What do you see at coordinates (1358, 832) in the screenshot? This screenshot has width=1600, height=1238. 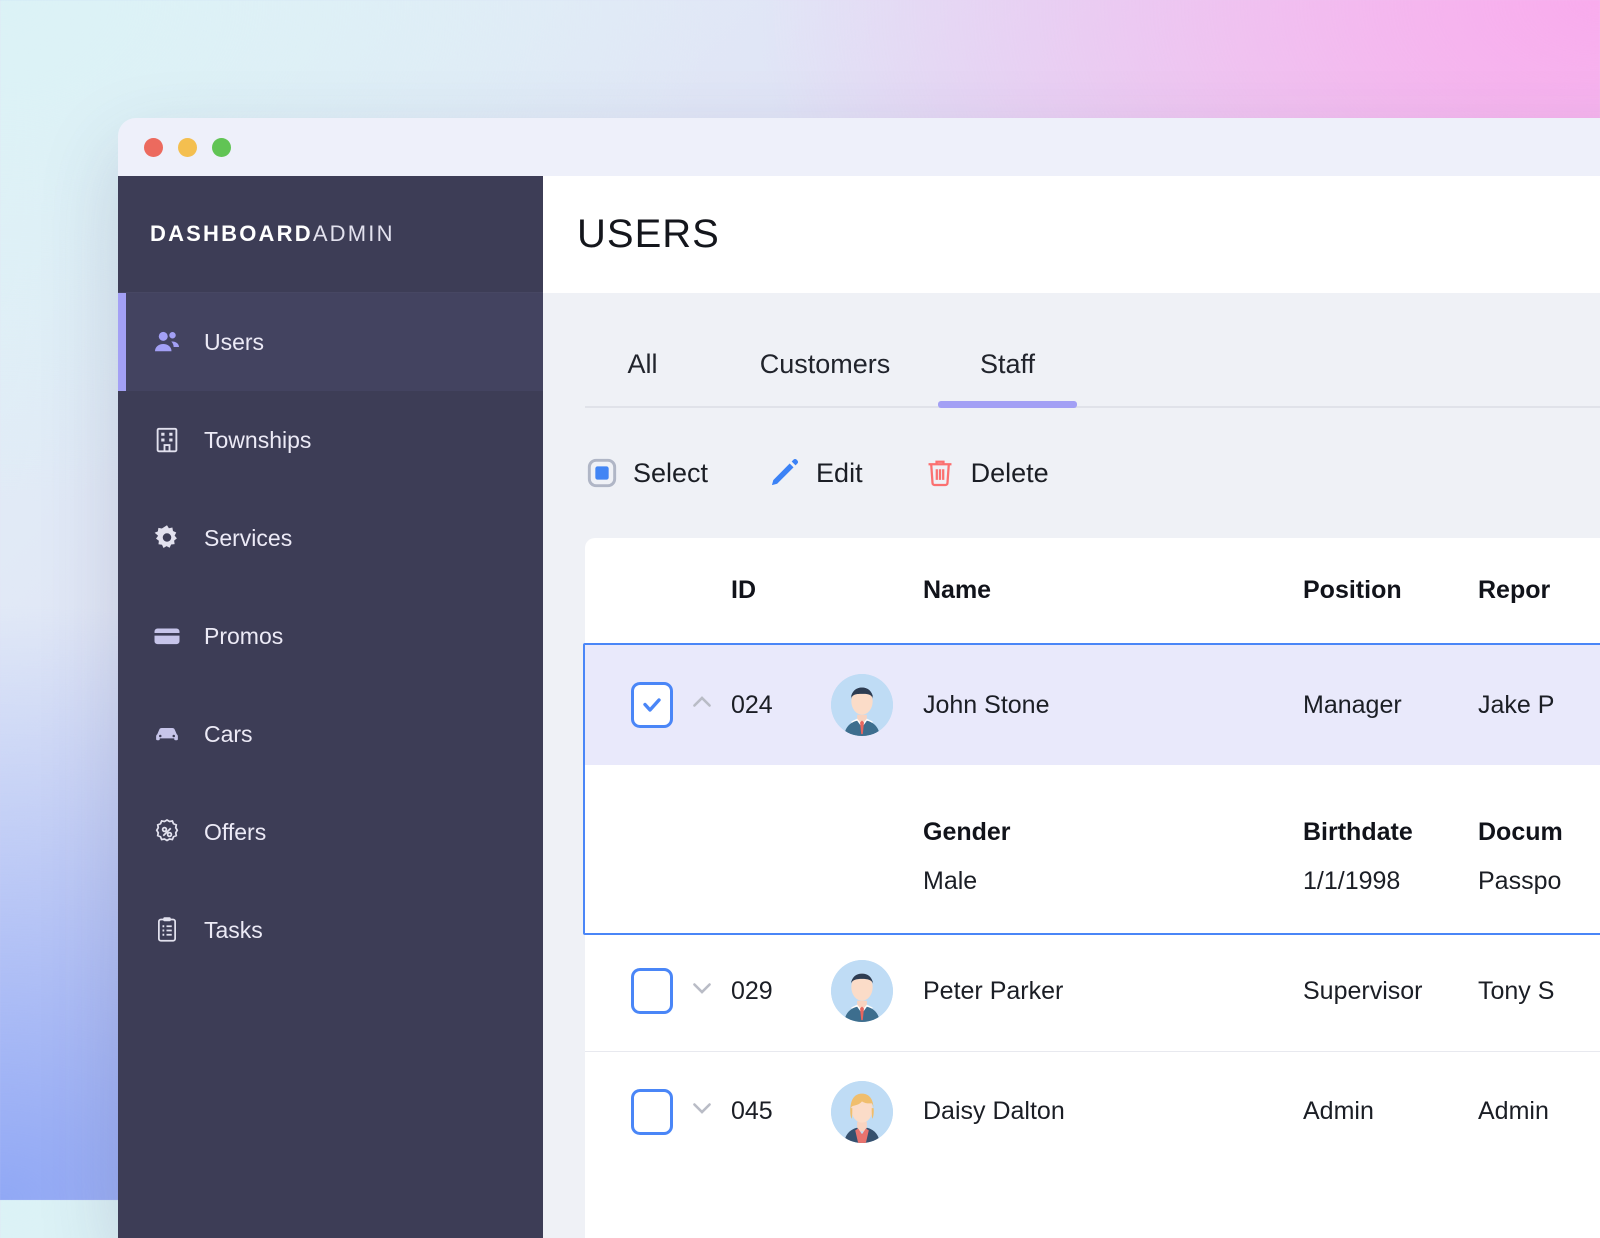 I see `detail-header-birthdate: Birthdate` at bounding box center [1358, 832].